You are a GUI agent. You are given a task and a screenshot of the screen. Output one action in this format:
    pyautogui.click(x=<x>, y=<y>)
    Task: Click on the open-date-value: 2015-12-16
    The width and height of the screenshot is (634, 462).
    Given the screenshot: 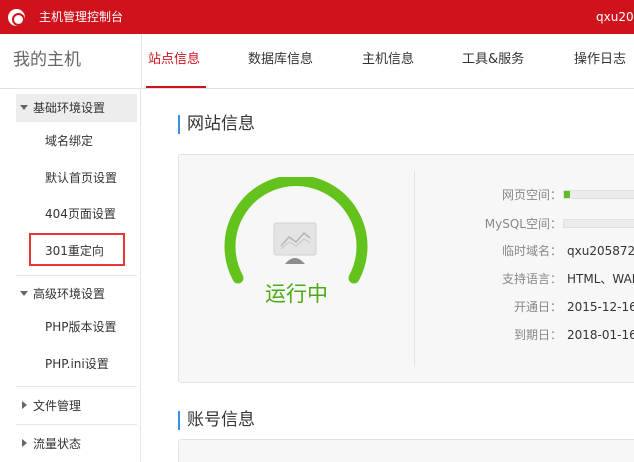 What is the action you would take?
    pyautogui.click(x=600, y=307)
    